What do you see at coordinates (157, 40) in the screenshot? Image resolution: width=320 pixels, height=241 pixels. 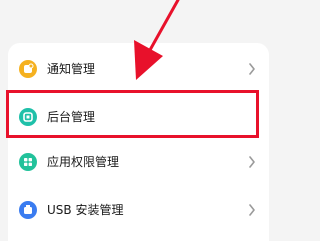 I see `annotation-arrow-icon` at bounding box center [157, 40].